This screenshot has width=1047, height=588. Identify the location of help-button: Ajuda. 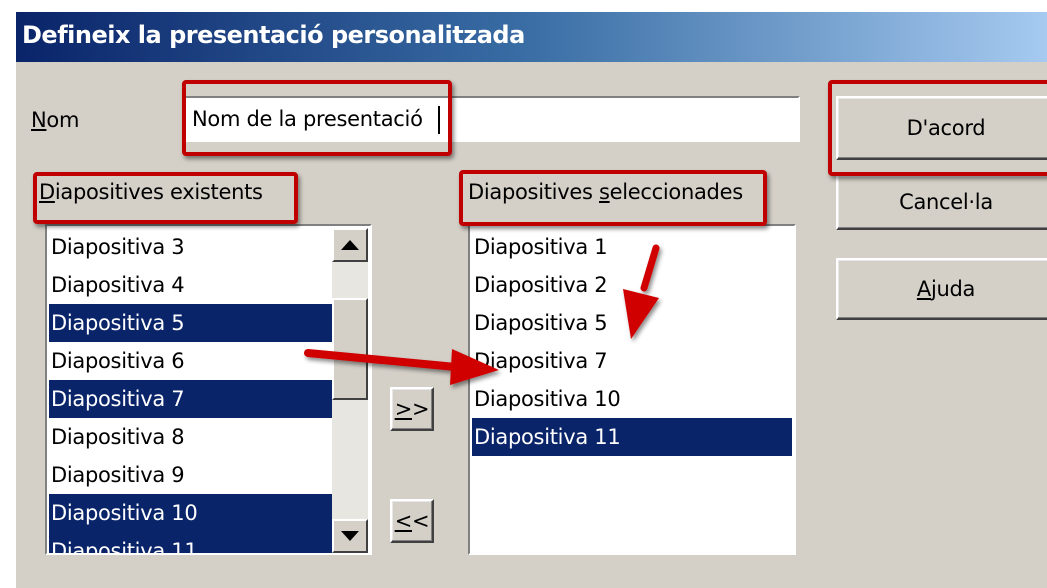
(941, 289).